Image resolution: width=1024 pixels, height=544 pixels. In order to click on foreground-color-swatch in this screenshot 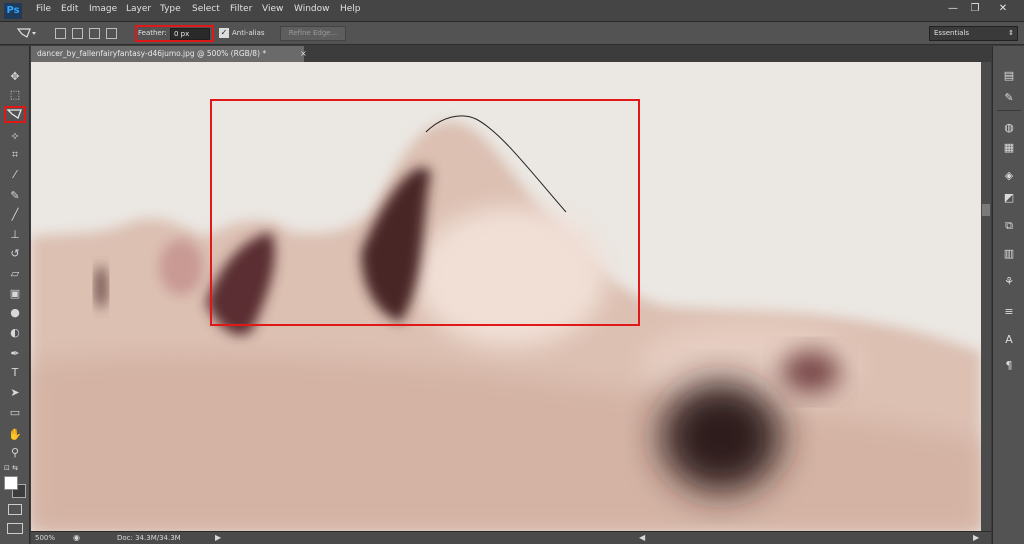, I will do `click(11, 483)`.